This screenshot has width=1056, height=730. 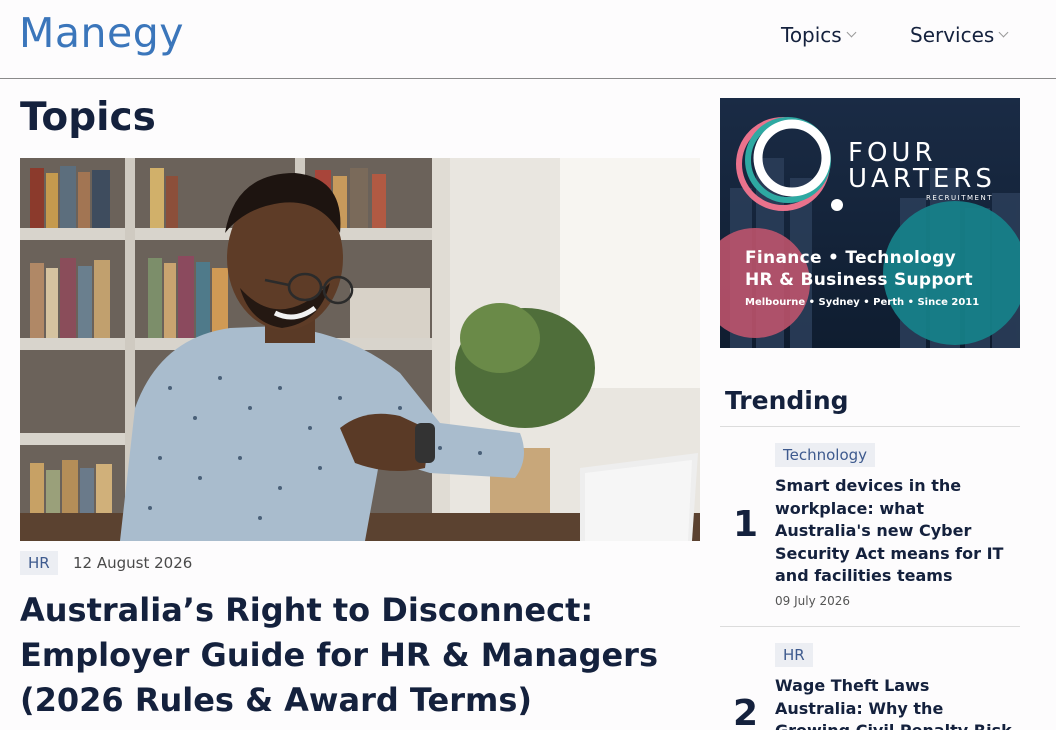 I want to click on featured-date: 12 August 2026, so click(x=133, y=563).